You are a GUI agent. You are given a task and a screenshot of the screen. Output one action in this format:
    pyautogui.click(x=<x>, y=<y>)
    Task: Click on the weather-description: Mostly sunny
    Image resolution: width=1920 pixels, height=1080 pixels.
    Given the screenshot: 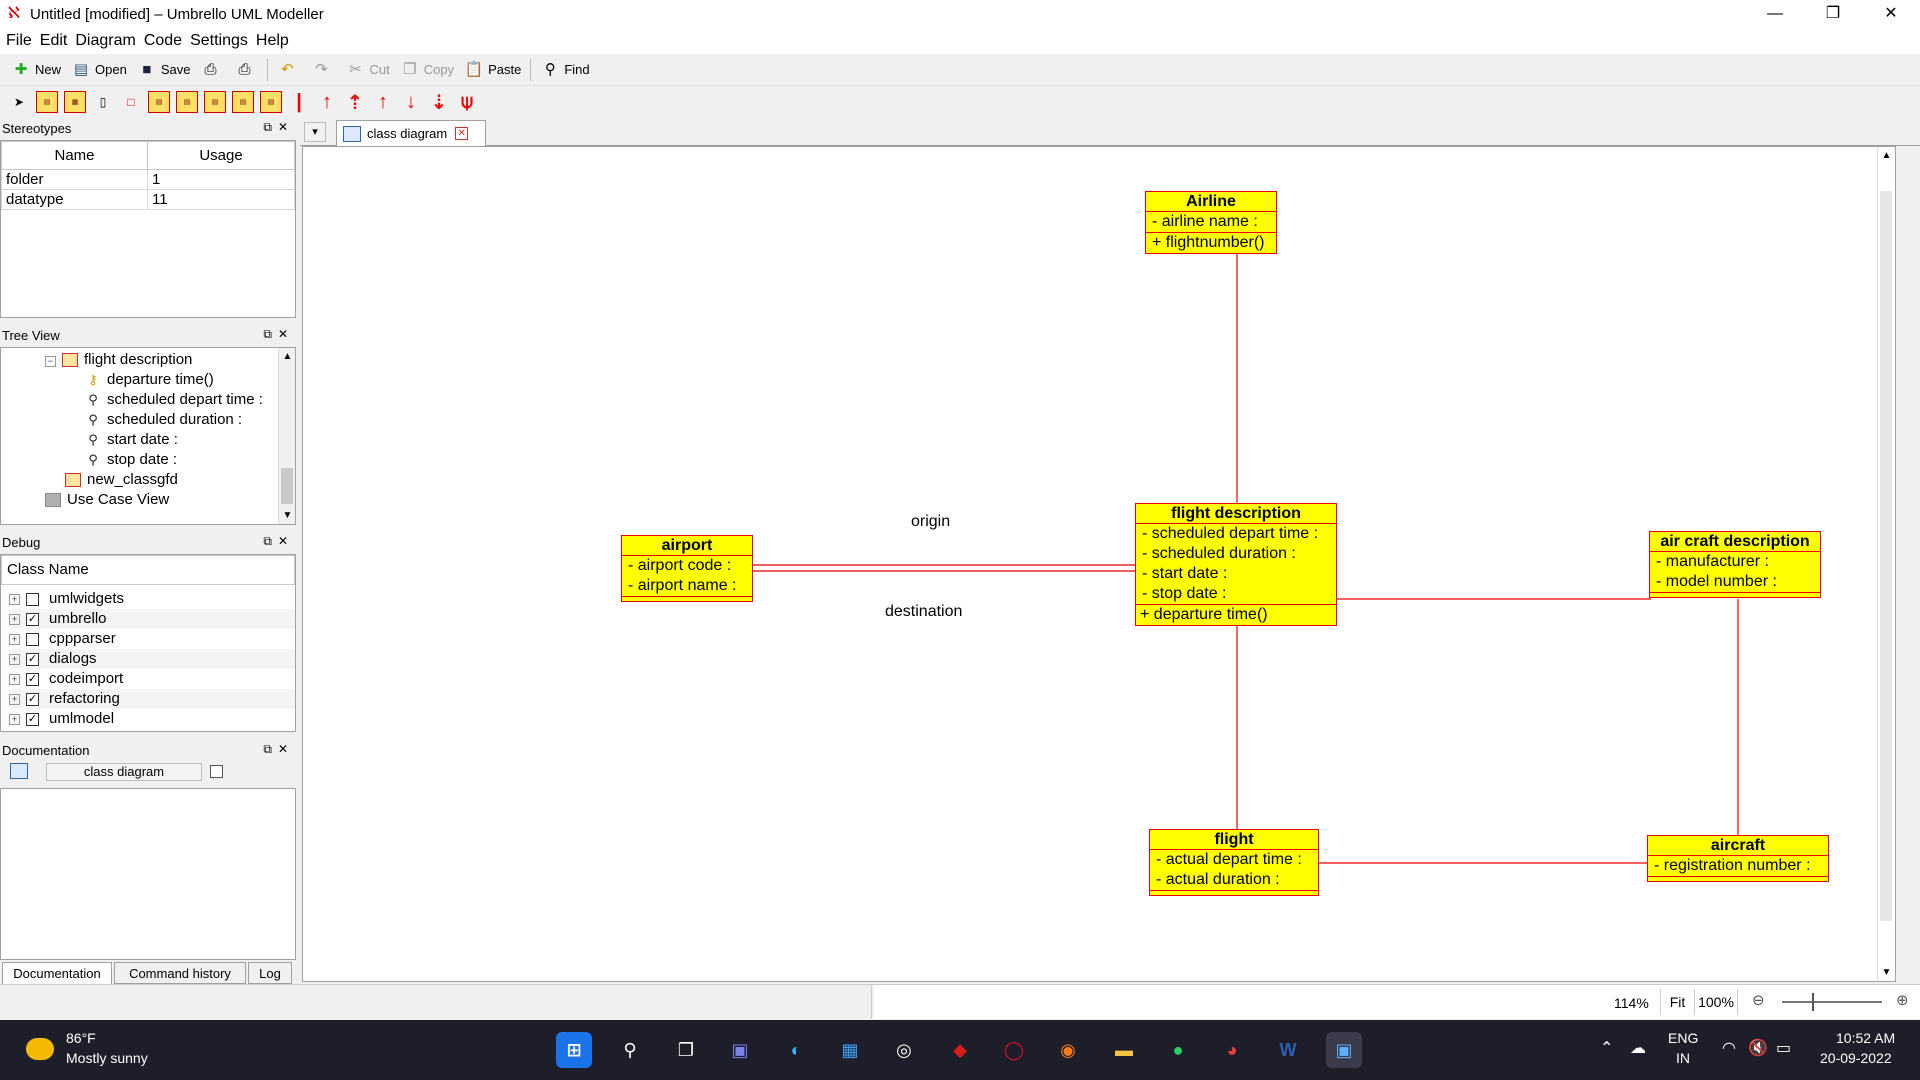 What is the action you would take?
    pyautogui.click(x=107, y=1058)
    